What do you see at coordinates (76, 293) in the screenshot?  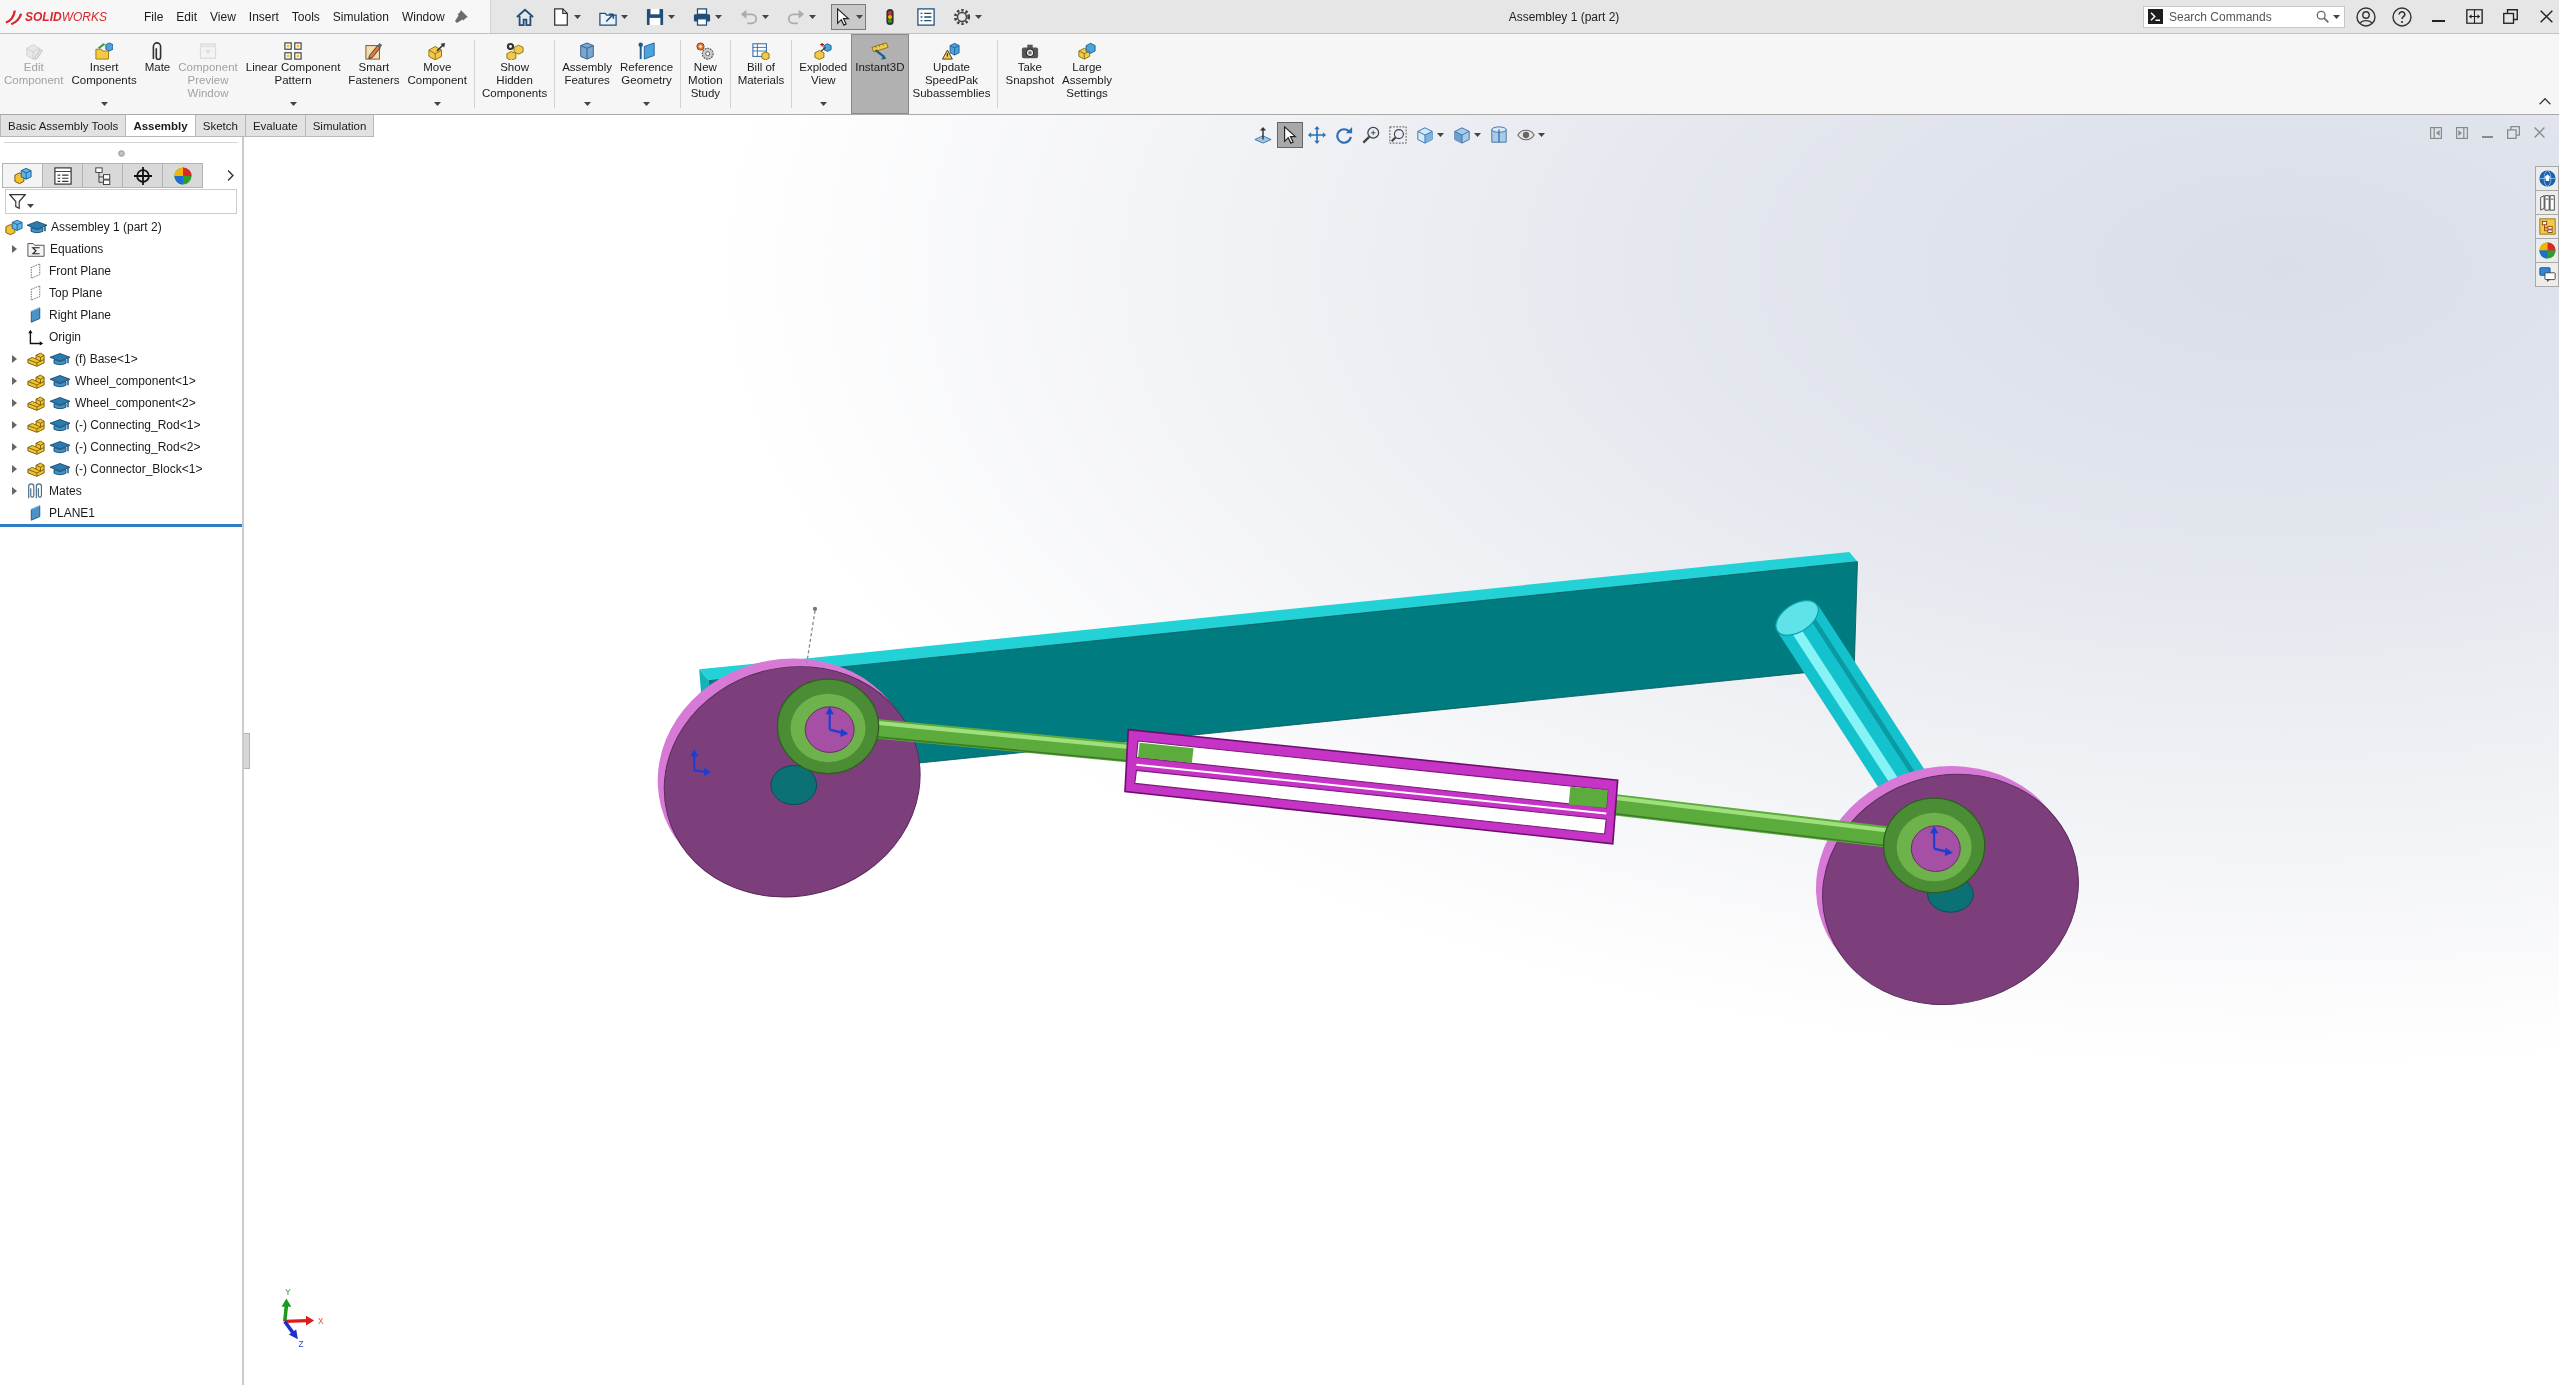 I see `tree-item-label: Top Plane` at bounding box center [76, 293].